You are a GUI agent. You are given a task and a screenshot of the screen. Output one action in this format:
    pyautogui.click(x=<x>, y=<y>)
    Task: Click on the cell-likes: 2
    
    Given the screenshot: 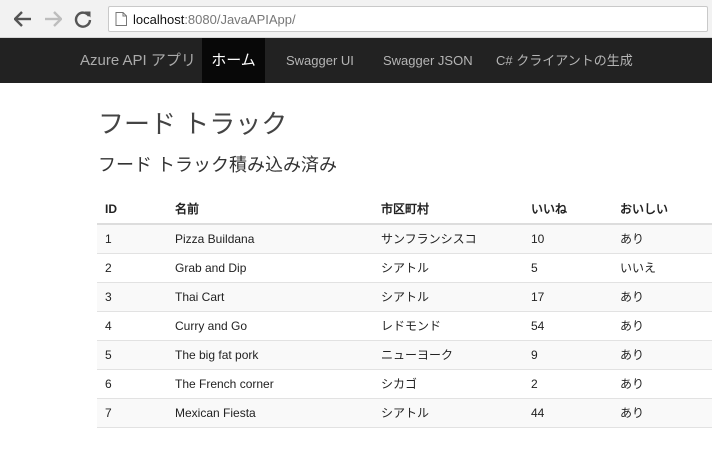 What is the action you would take?
    pyautogui.click(x=567, y=384)
    